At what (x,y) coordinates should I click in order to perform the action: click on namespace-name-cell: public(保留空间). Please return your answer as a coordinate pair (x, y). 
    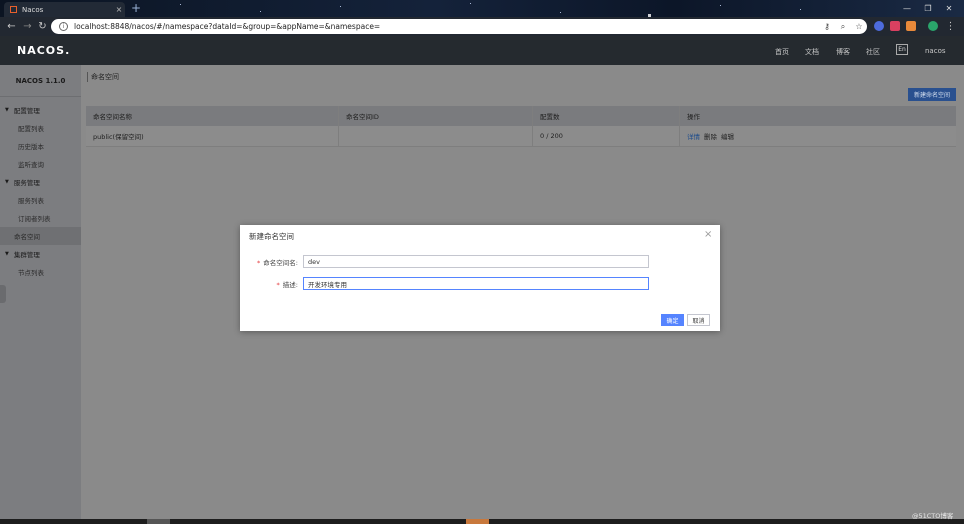
    Looking at the image, I should click on (212, 136).